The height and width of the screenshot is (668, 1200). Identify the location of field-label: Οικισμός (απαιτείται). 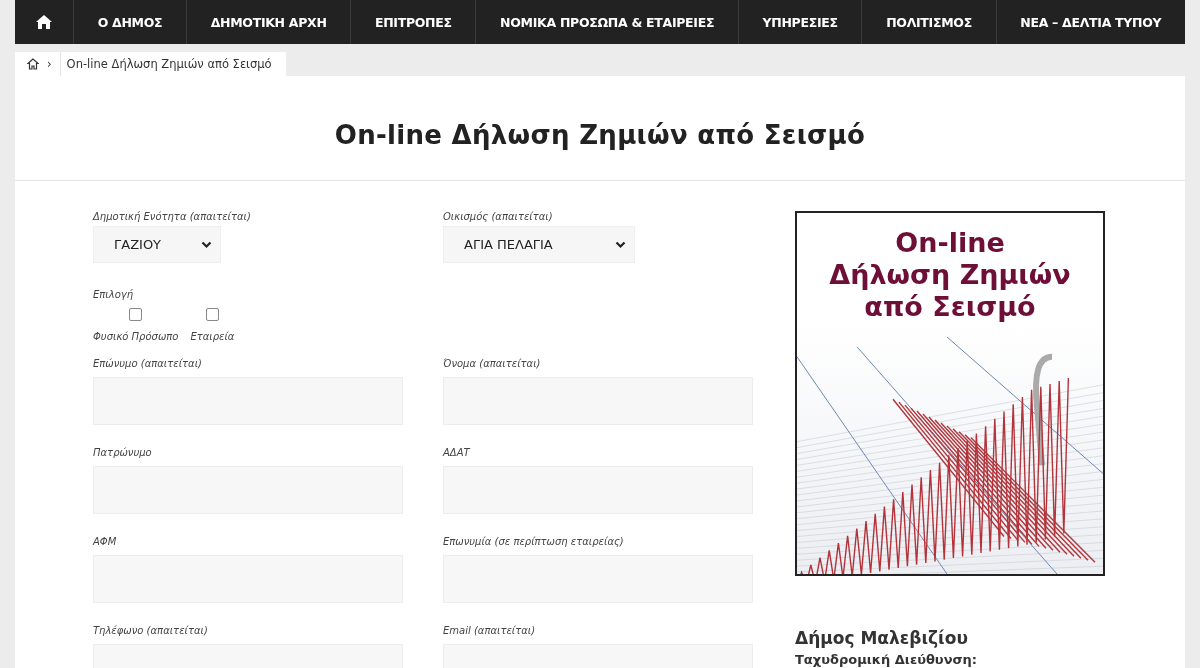
(498, 216).